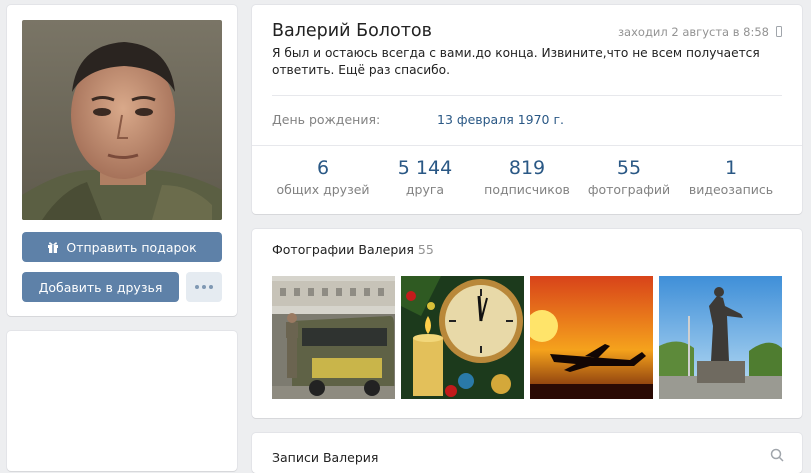 This screenshot has height=473, width=811. Describe the element at coordinates (527, 168) in the screenshot. I see `counter-value: 819` at that location.